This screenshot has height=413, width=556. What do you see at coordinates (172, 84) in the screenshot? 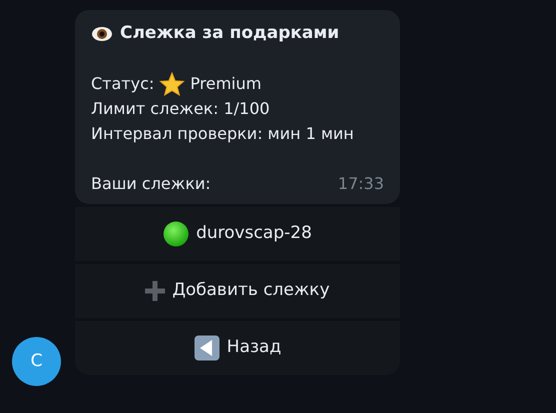
I see `star-icon` at bounding box center [172, 84].